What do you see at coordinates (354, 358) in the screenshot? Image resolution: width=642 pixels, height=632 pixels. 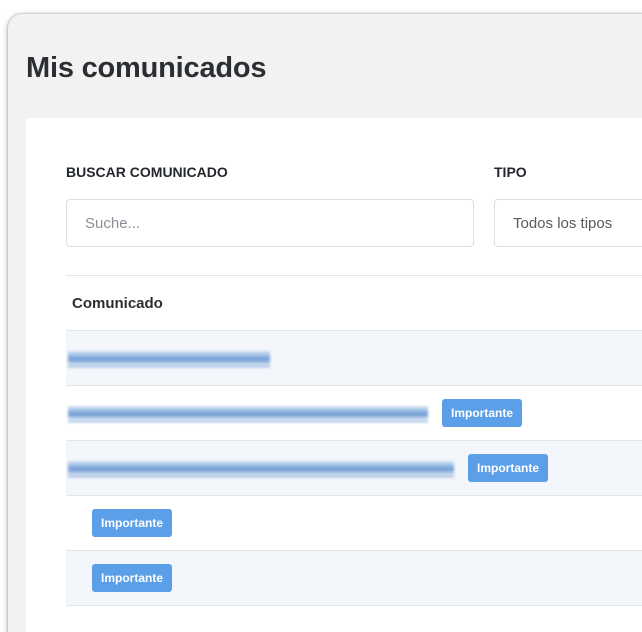 I see `table-row` at bounding box center [354, 358].